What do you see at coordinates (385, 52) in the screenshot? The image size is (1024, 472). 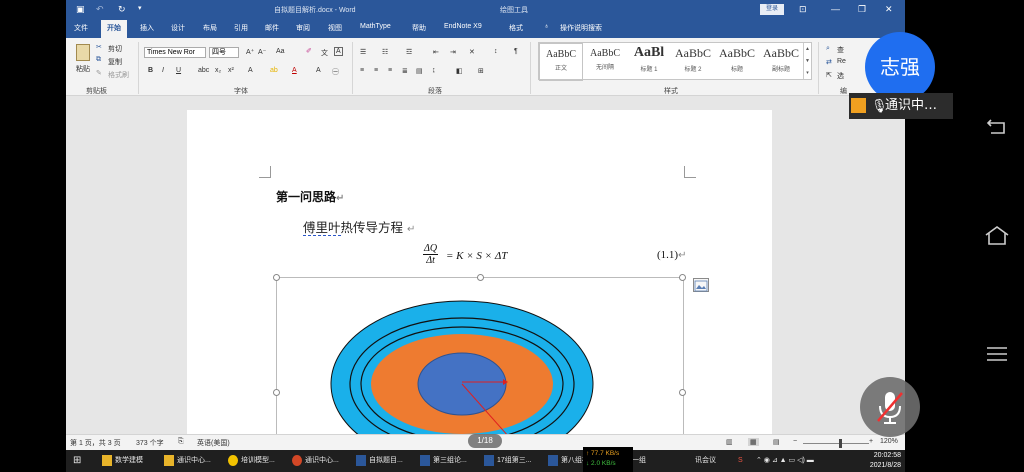 I see `numbering-icon: ☷` at bounding box center [385, 52].